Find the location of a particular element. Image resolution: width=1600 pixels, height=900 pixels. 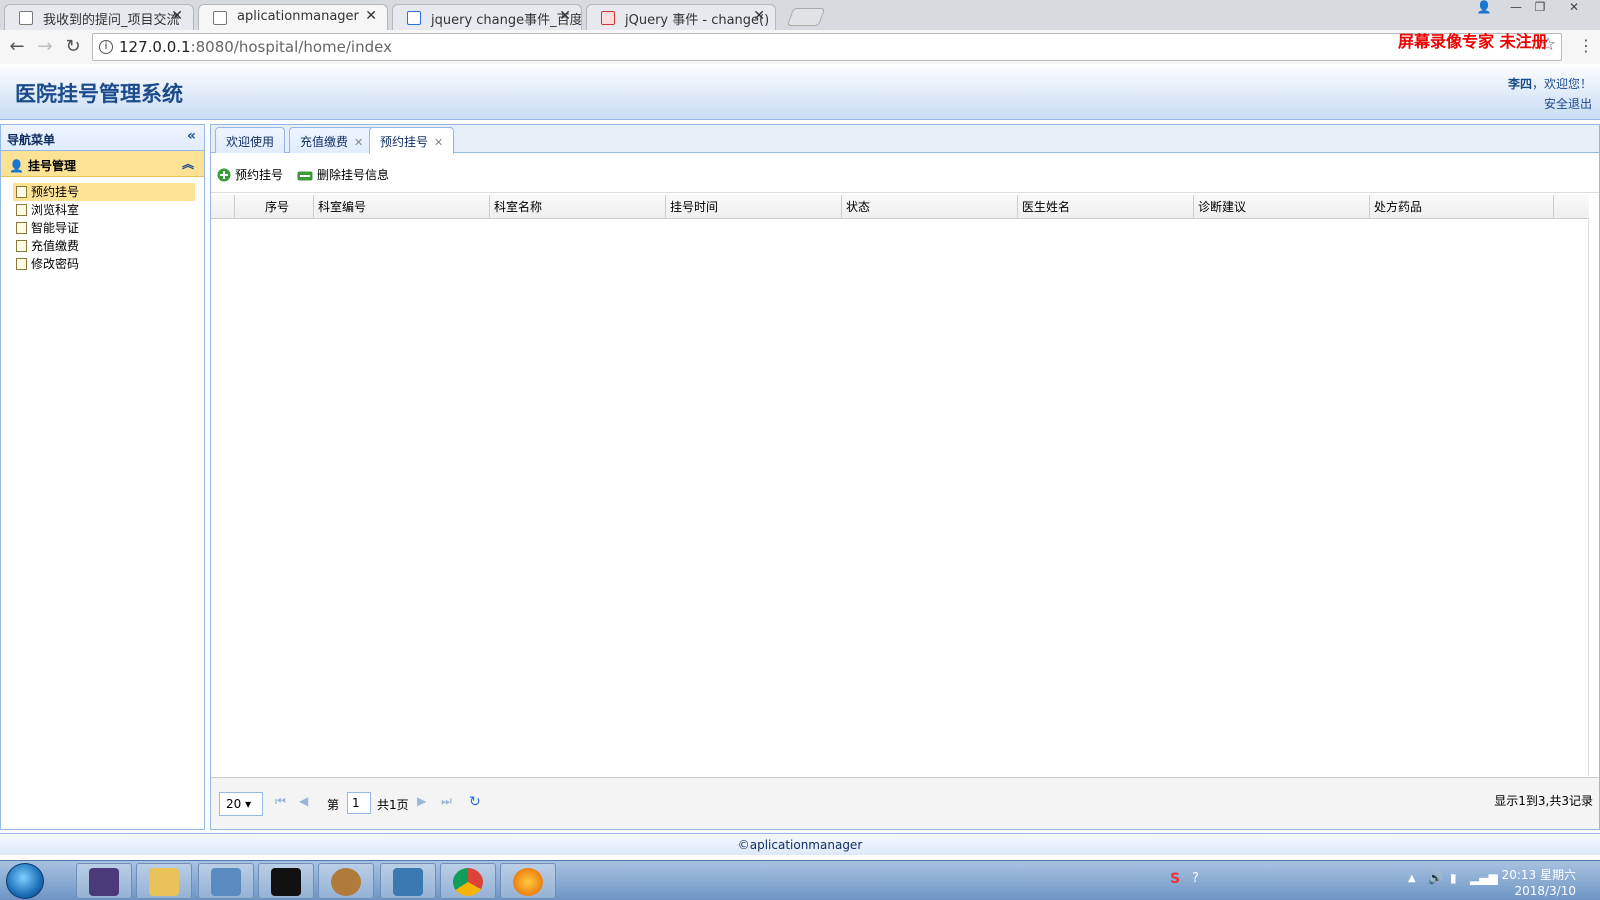

taskbar-mysql is located at coordinates (226, 881).